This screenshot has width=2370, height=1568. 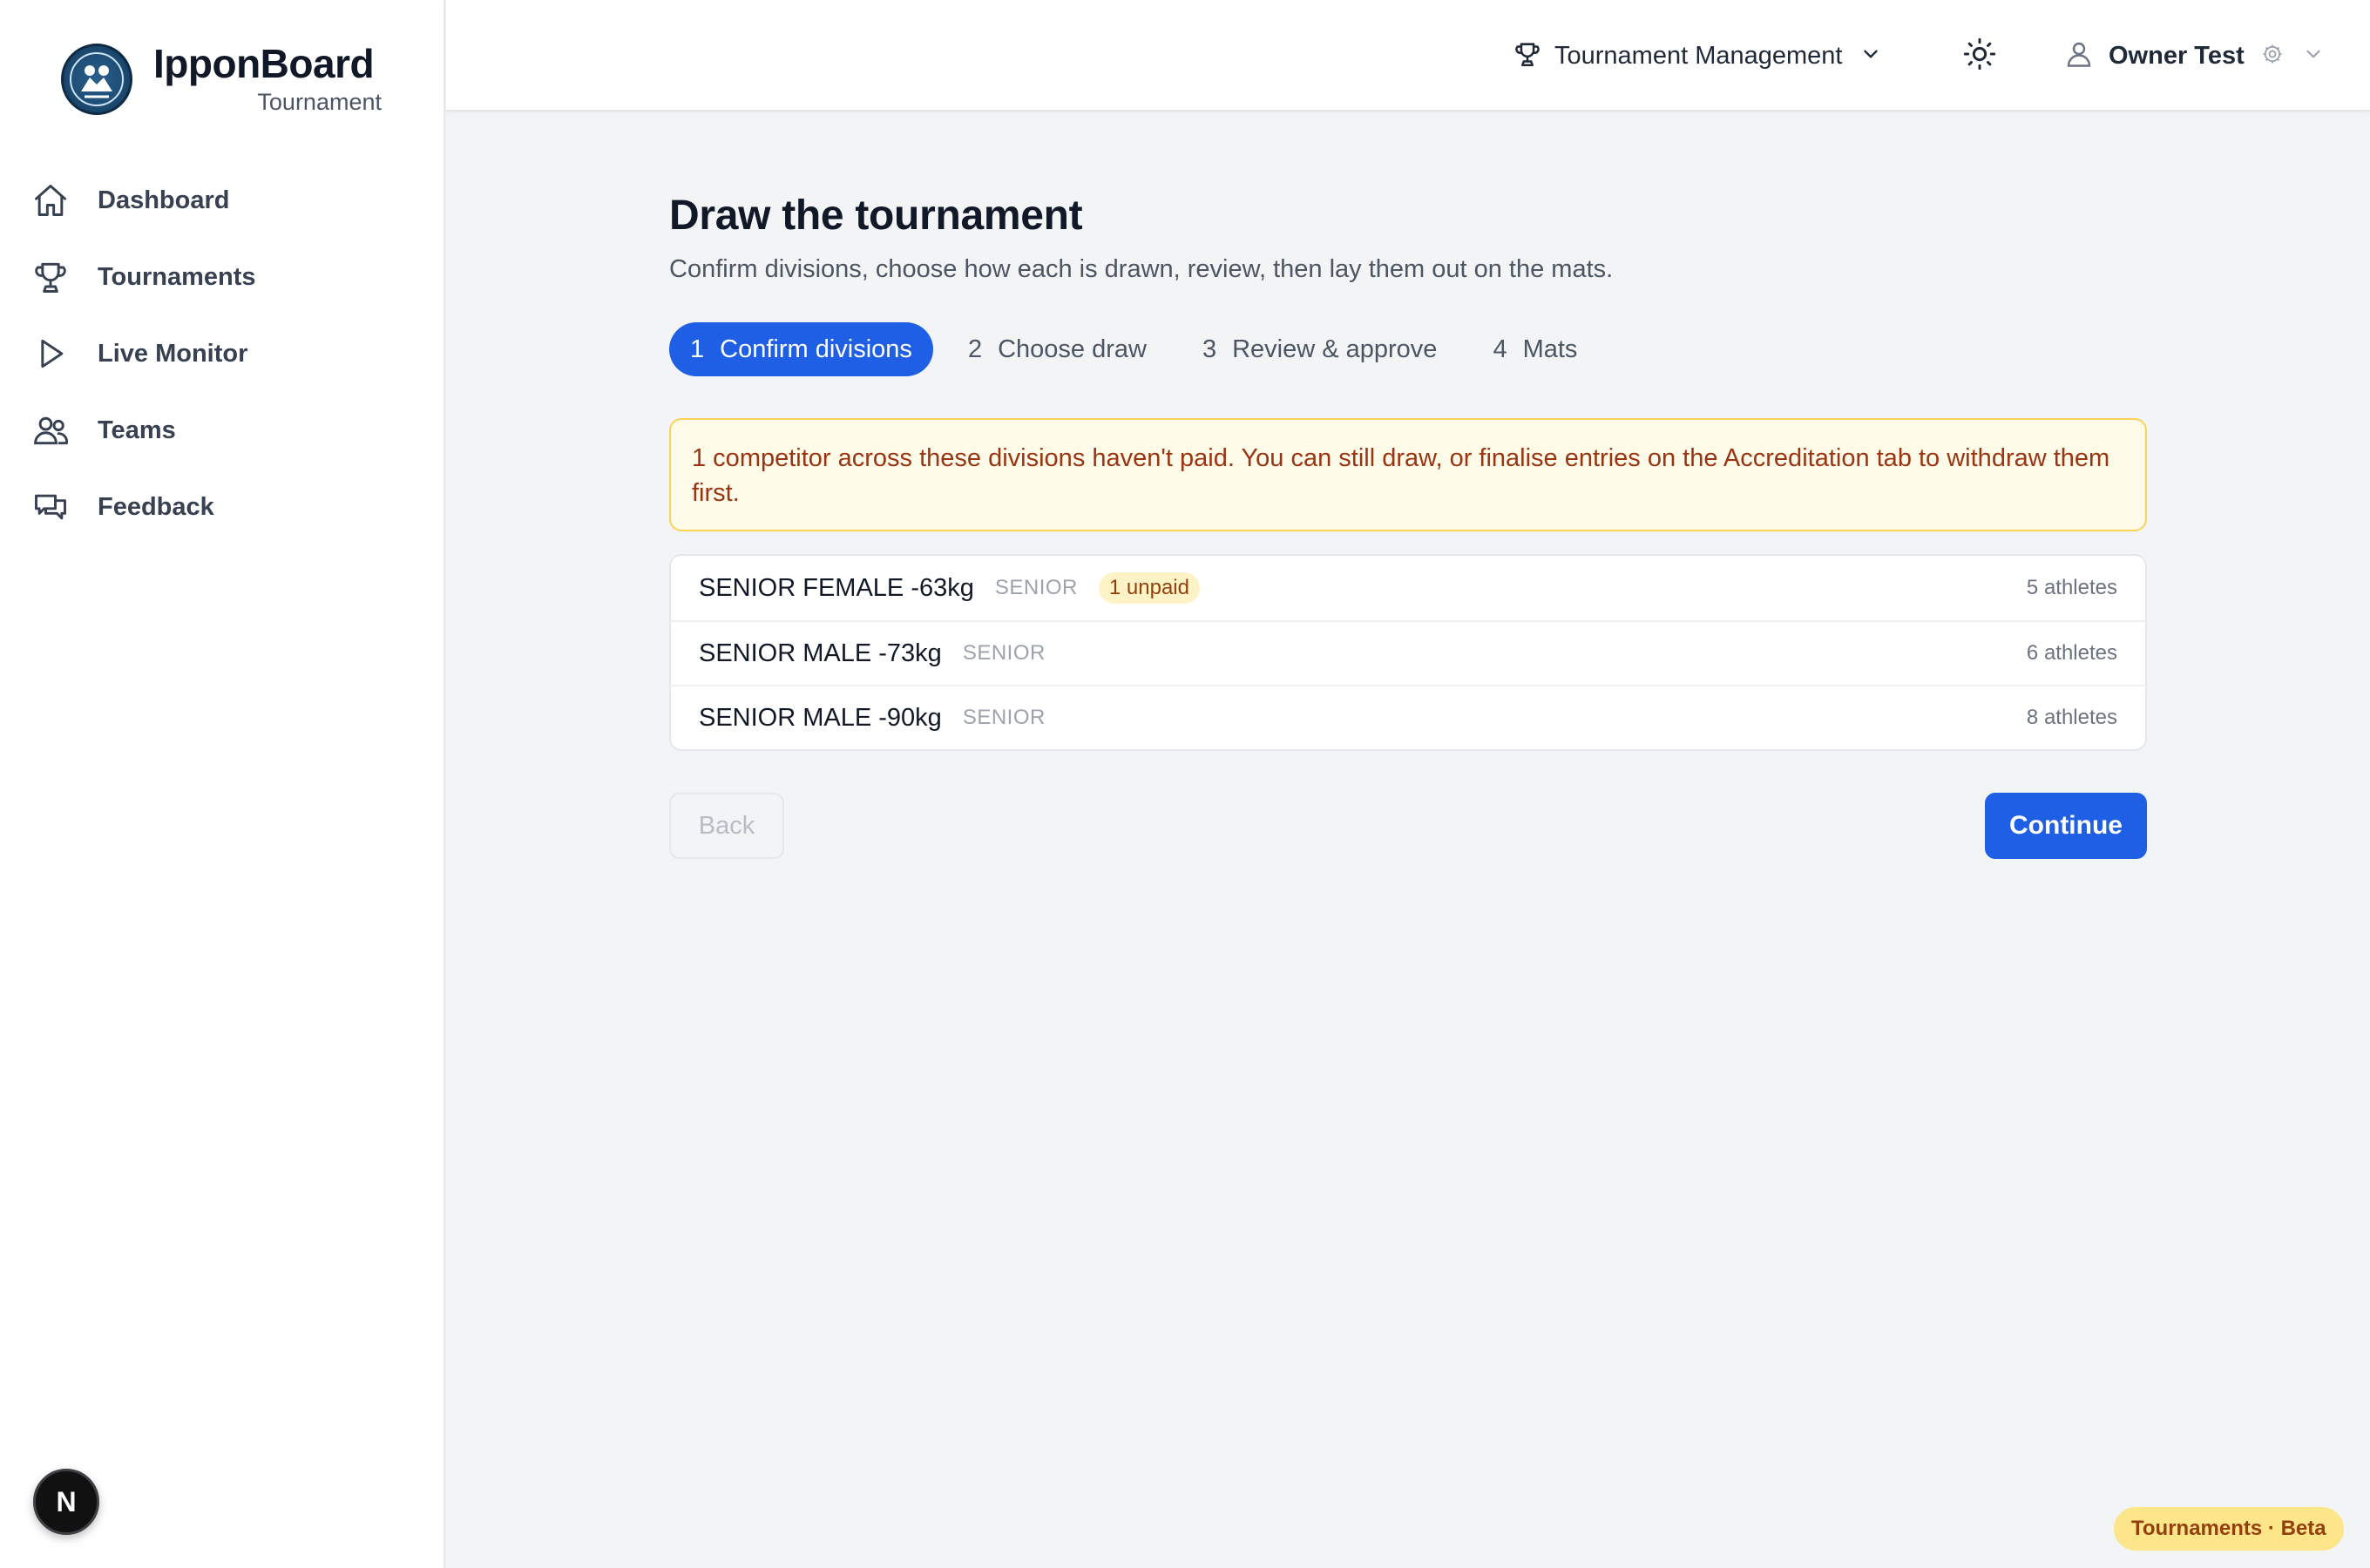 I want to click on theme-toggle-button, so click(x=1980, y=56).